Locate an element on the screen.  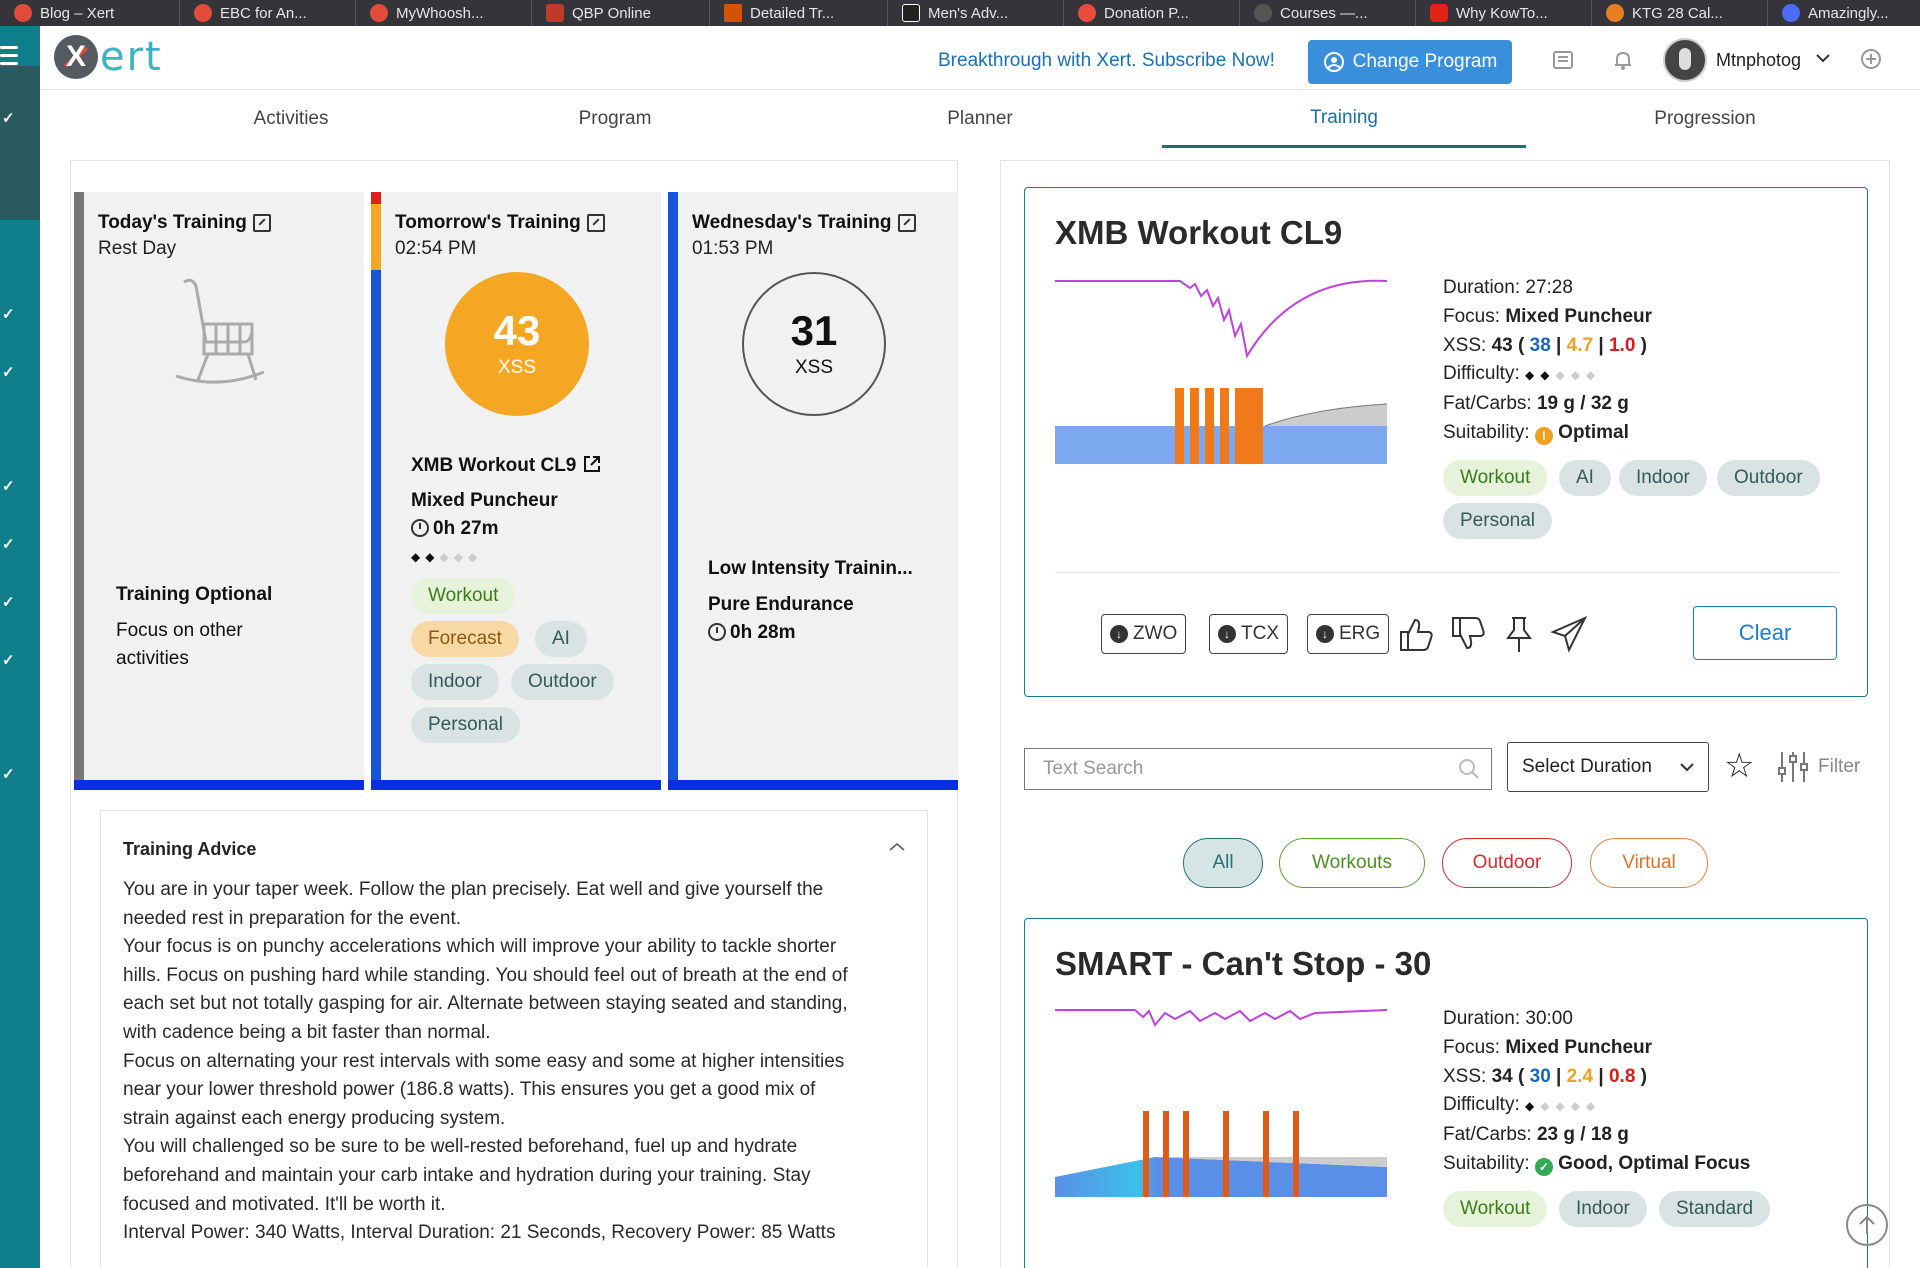
logo-text: ert is located at coordinates (131, 57).